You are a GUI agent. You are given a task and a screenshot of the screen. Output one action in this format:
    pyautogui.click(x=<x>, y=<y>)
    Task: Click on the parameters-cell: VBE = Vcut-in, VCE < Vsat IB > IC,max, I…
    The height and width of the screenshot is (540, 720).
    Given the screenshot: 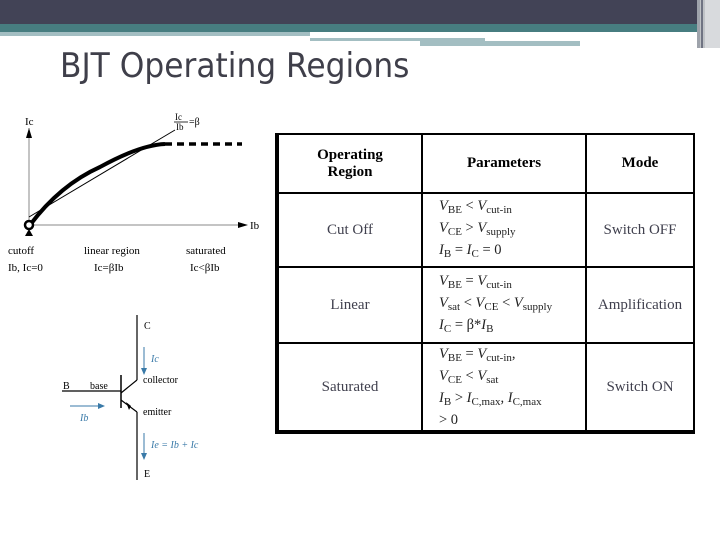 What is the action you would take?
    pyautogui.click(x=504, y=387)
    